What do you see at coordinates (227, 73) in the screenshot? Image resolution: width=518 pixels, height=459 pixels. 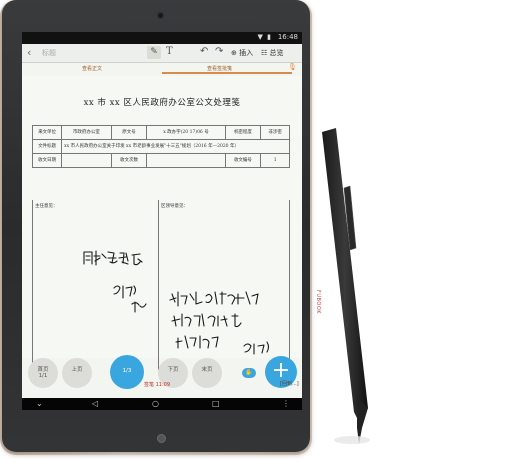 I see `tab-underline` at bounding box center [227, 73].